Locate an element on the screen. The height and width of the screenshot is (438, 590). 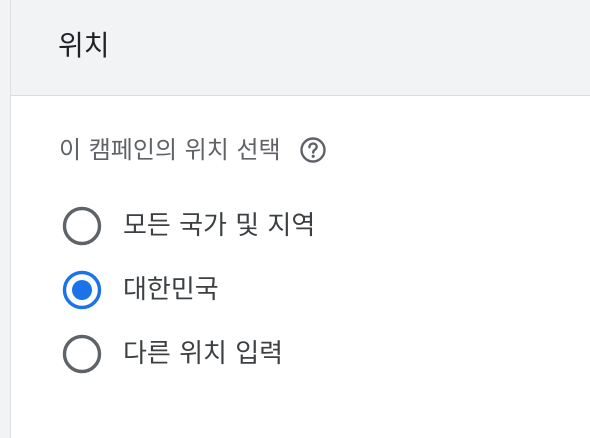
panel-title: 위치 is located at coordinates (84, 45).